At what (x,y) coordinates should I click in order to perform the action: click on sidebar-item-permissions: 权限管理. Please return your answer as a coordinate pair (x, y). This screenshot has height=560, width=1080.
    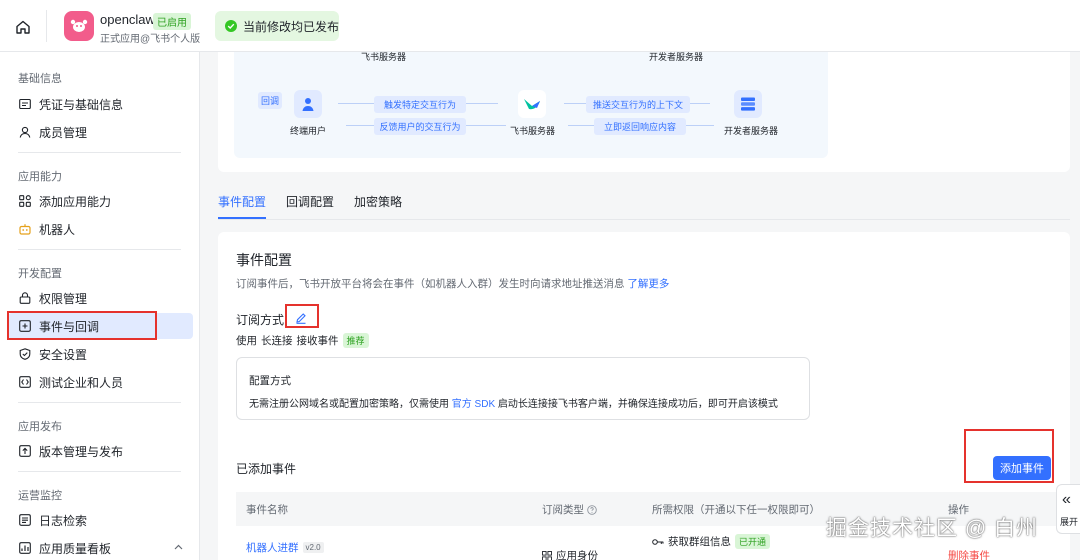
    Looking at the image, I should click on (100, 298).